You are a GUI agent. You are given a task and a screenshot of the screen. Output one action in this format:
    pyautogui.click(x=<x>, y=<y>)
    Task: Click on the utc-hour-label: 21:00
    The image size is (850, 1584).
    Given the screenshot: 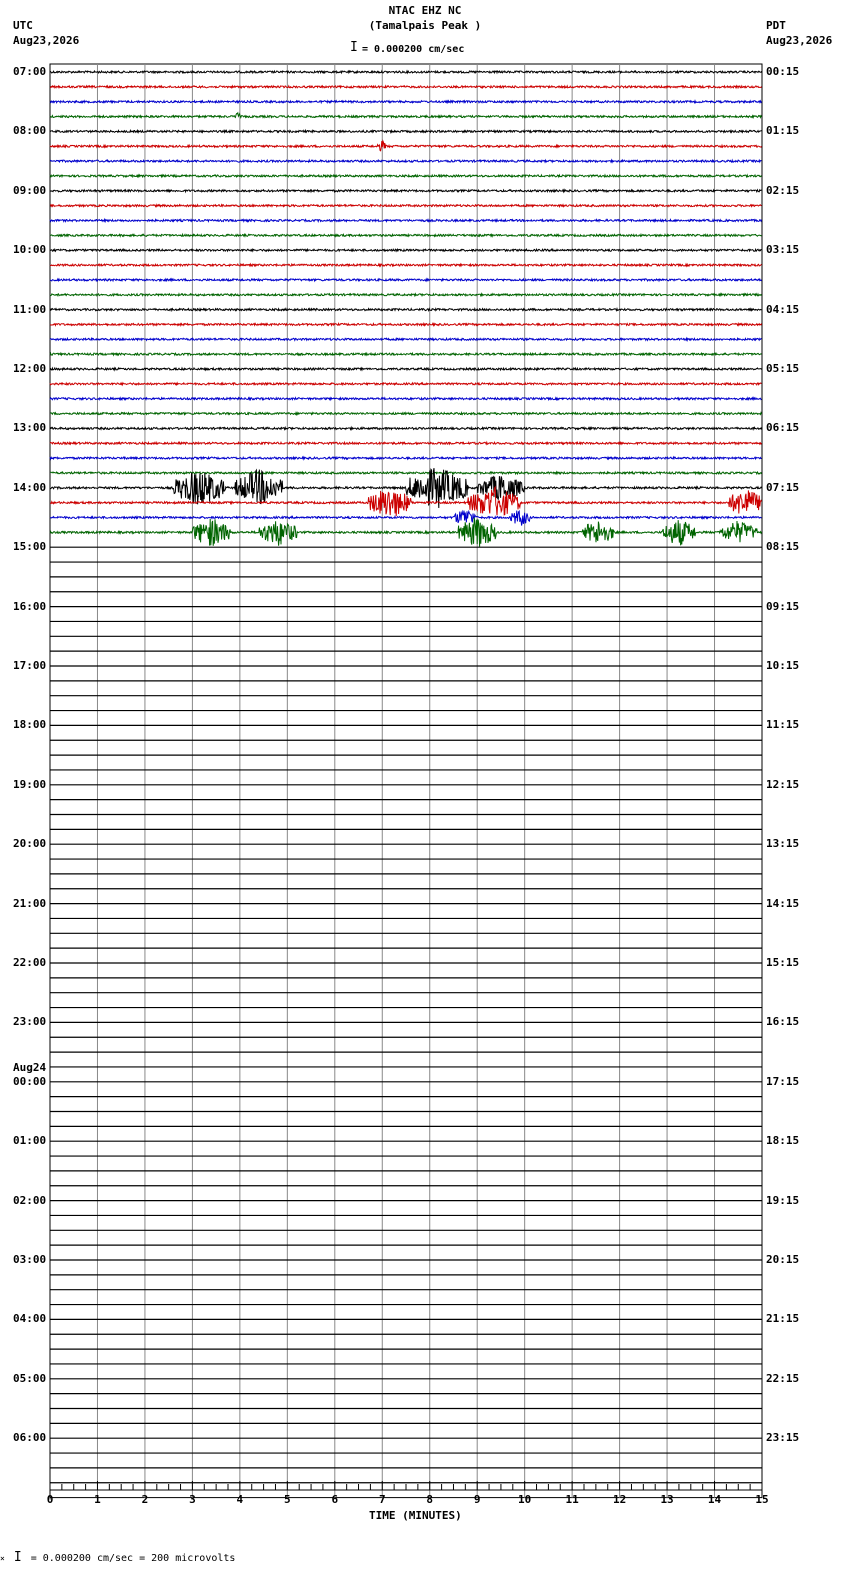 What is the action you would take?
    pyautogui.click(x=30, y=903)
    